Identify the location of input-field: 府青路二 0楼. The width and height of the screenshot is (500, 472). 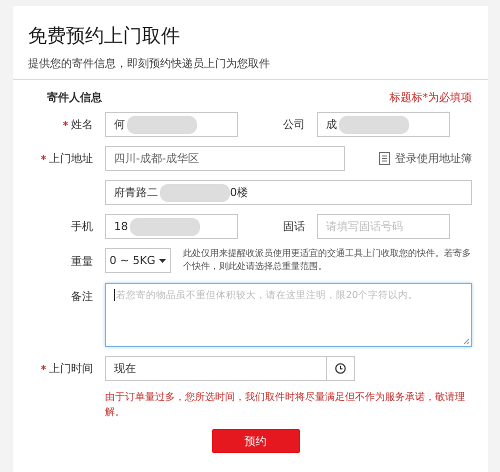
(288, 192).